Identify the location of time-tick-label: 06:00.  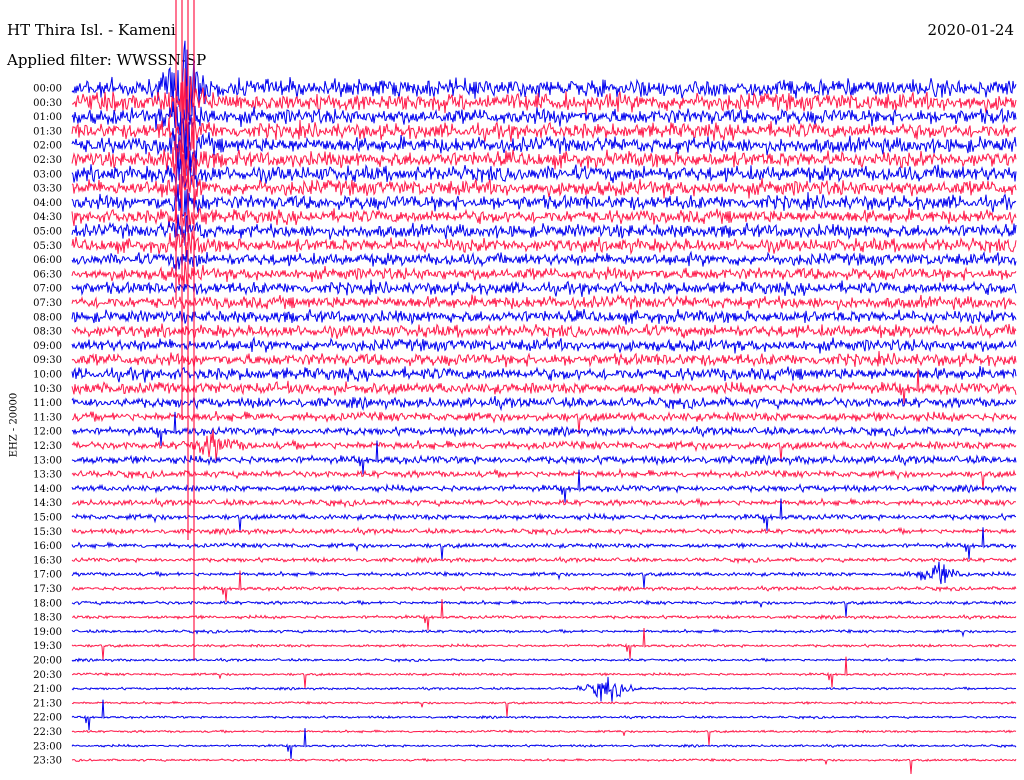
(47, 260).